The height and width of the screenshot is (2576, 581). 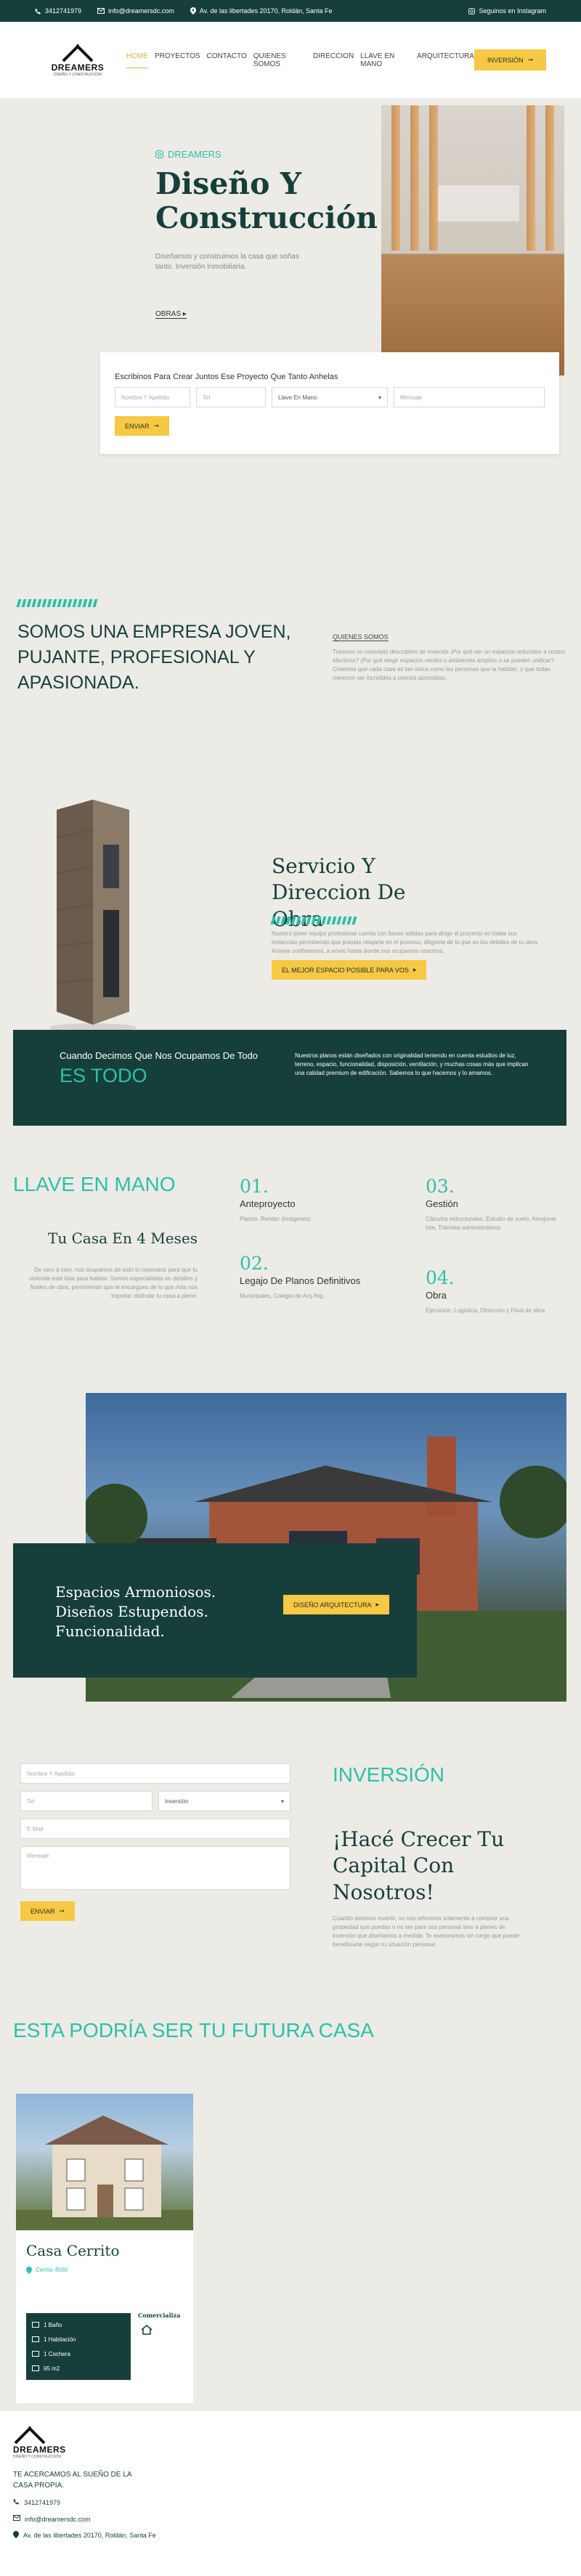 I want to click on mail-icon, so click(x=101, y=11).